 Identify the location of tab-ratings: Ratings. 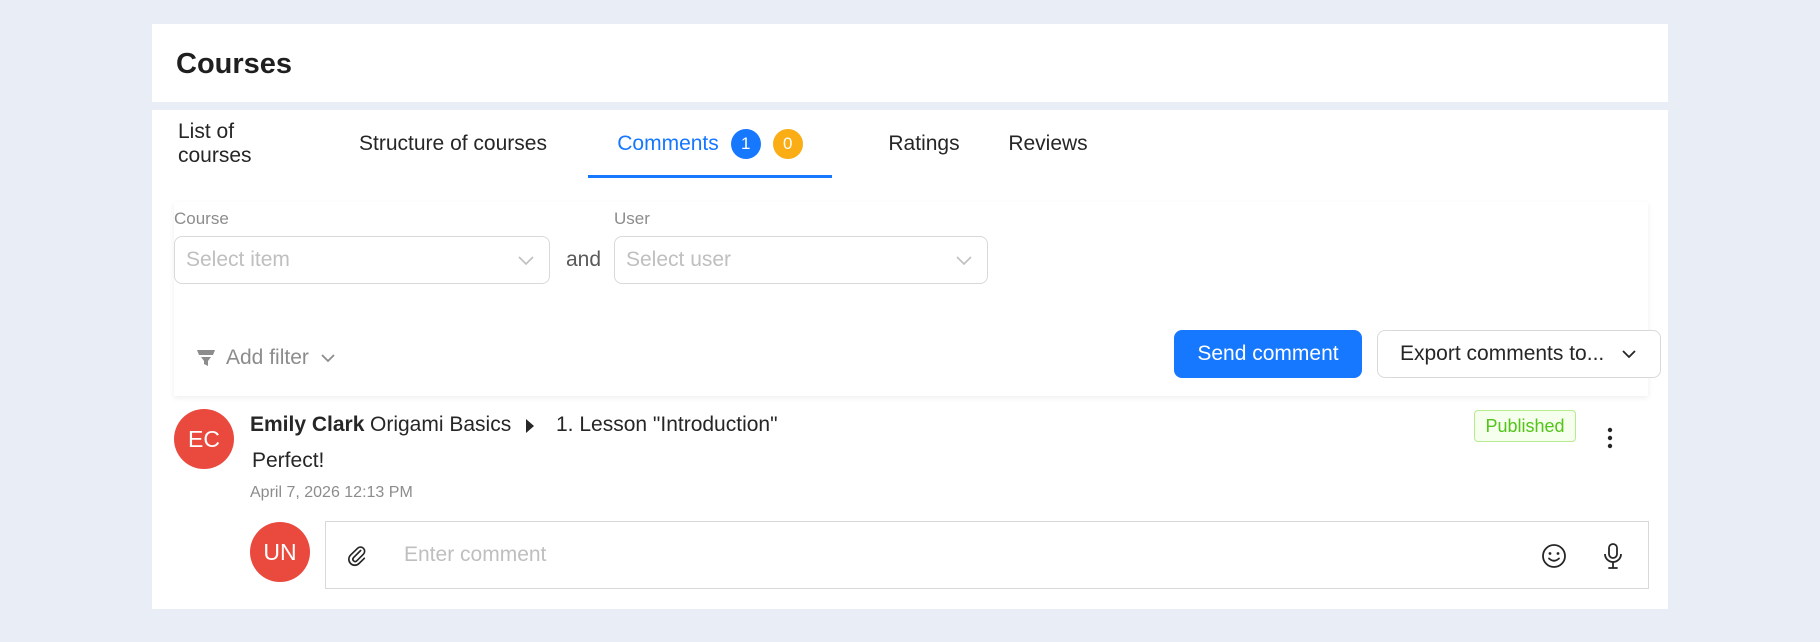
(924, 144).